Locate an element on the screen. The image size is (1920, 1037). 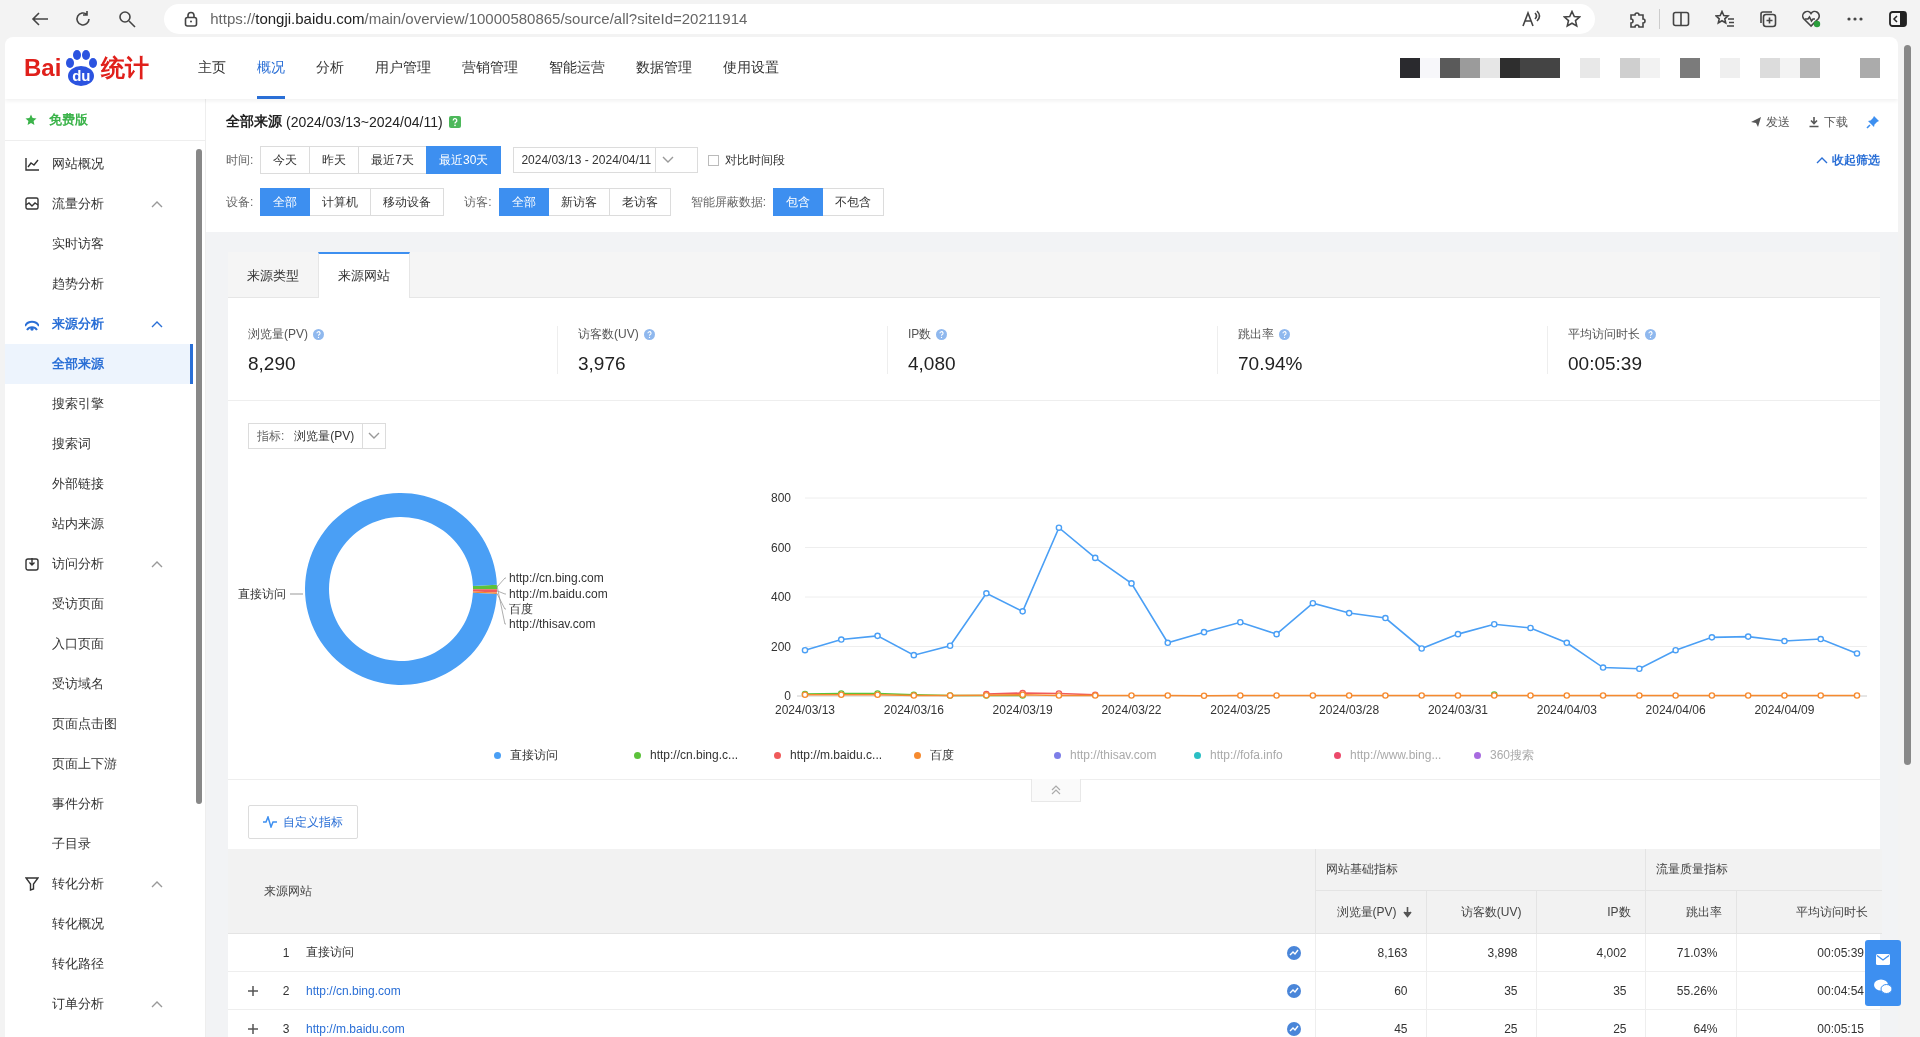
axis-tick-label: 600 is located at coordinates (780, 547).